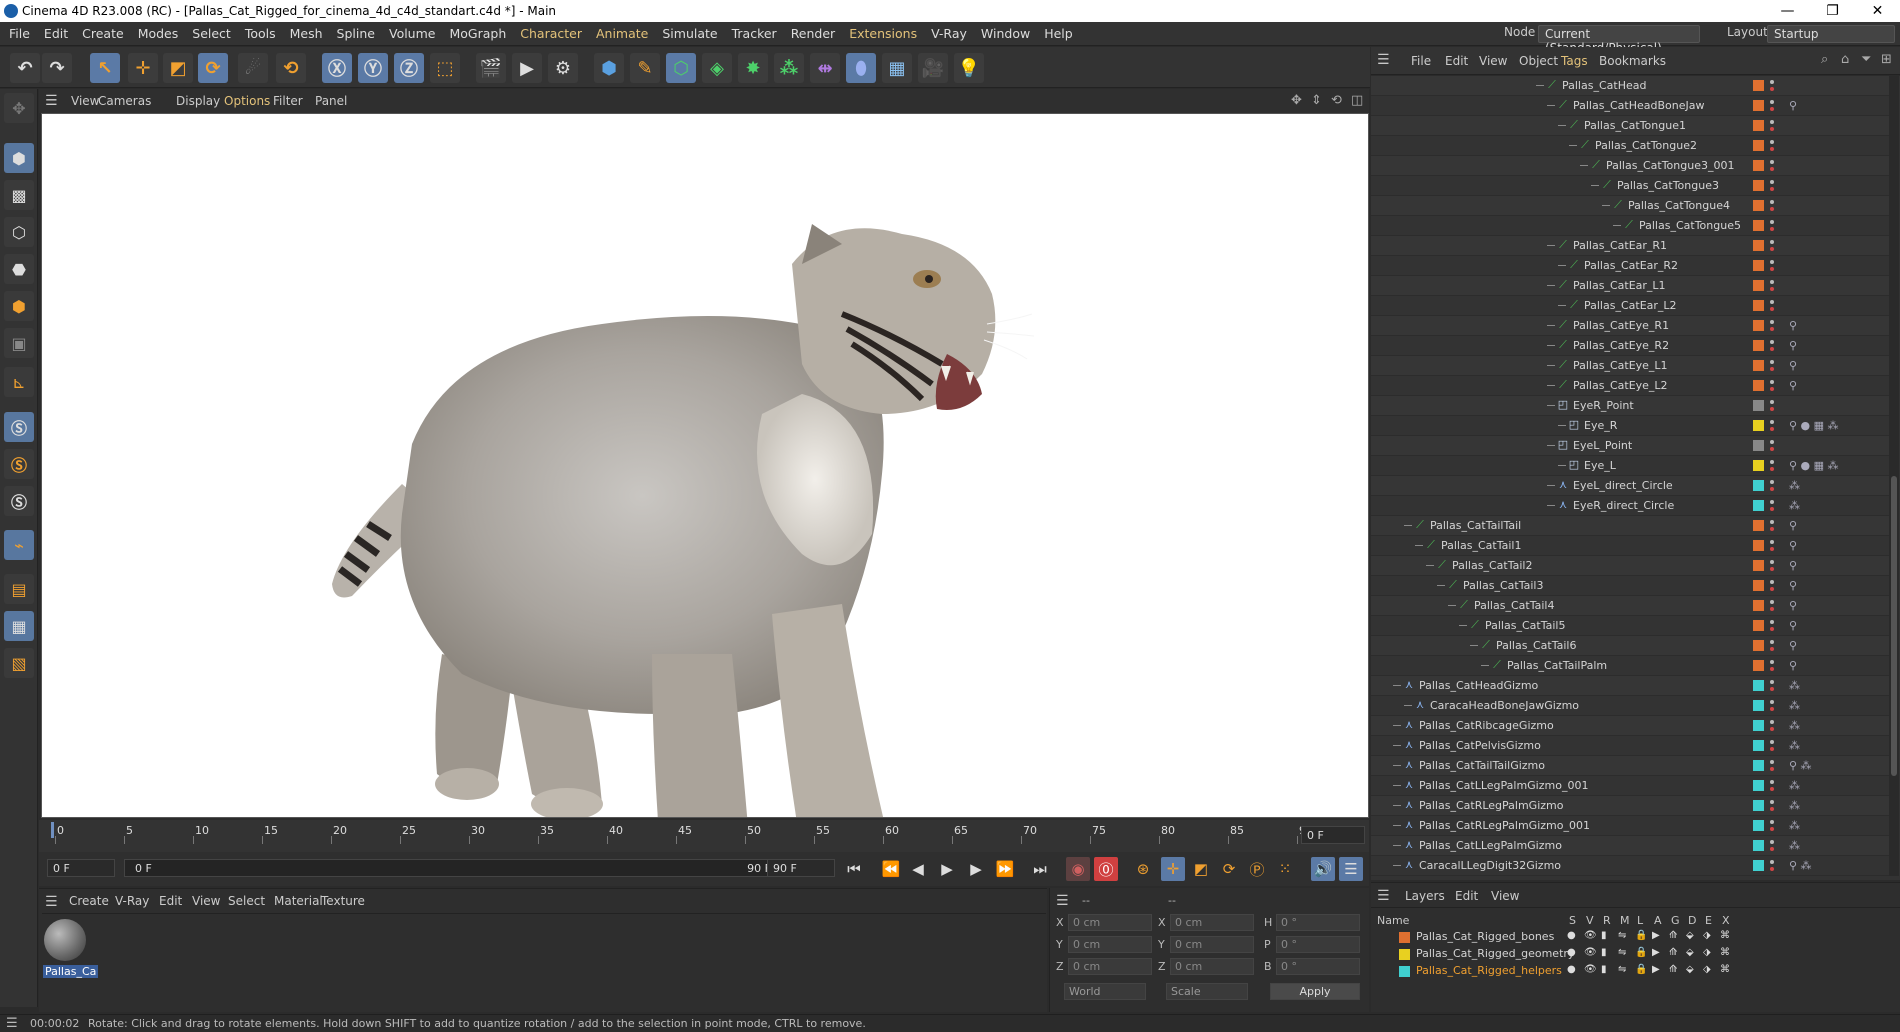  Describe the element at coordinates (1845, 59) in the screenshot. I see `home-icon: ⌂` at that location.